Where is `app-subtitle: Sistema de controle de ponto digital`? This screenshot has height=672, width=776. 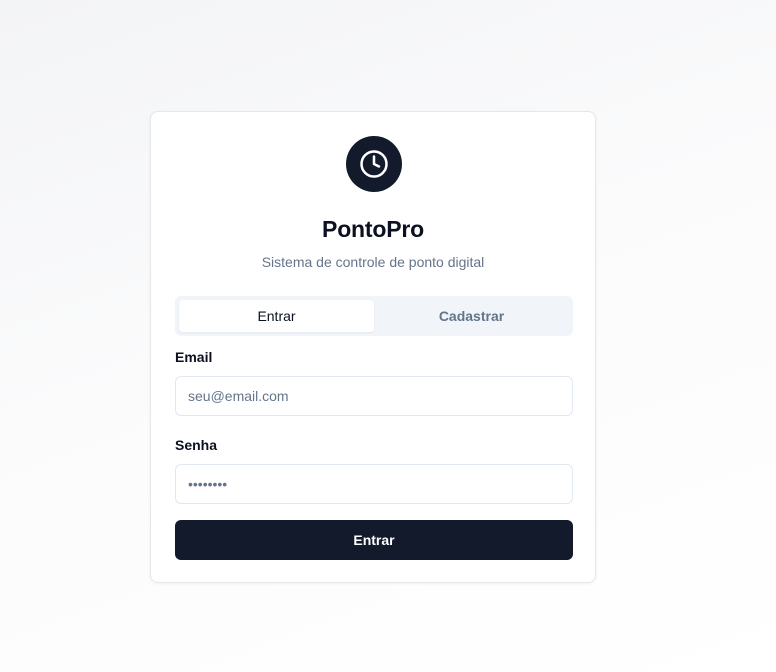 app-subtitle: Sistema de controle de ponto digital is located at coordinates (373, 262).